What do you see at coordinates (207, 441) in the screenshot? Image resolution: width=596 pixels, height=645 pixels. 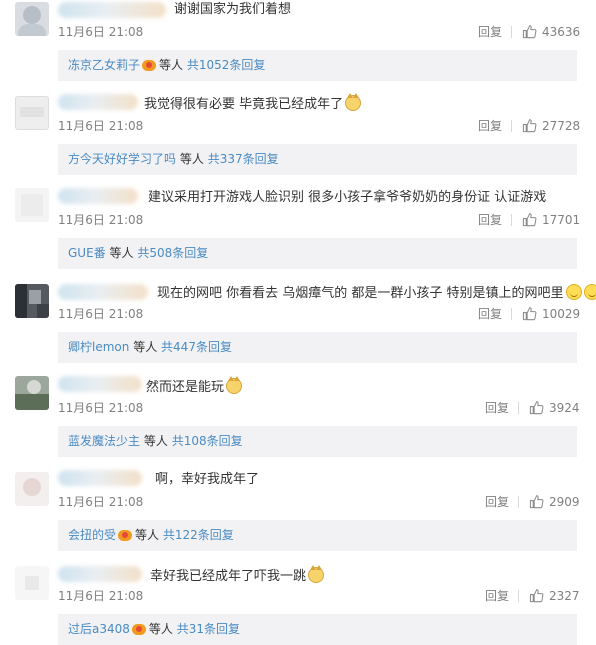 I see `sub-reply-total: 共108条回复` at bounding box center [207, 441].